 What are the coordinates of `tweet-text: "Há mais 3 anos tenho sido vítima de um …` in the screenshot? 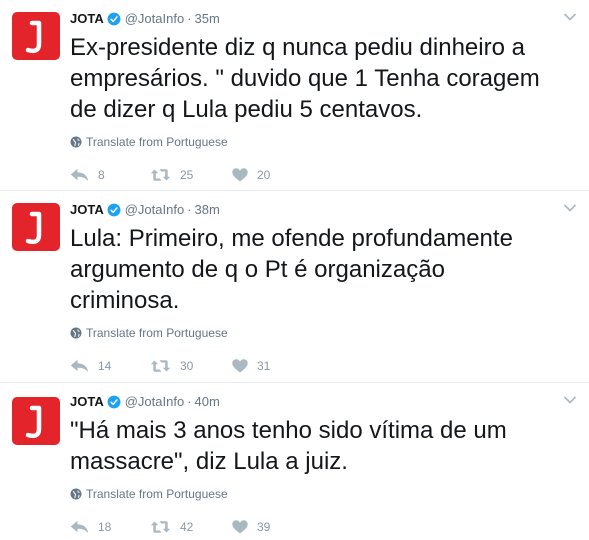 It's located at (288, 446).